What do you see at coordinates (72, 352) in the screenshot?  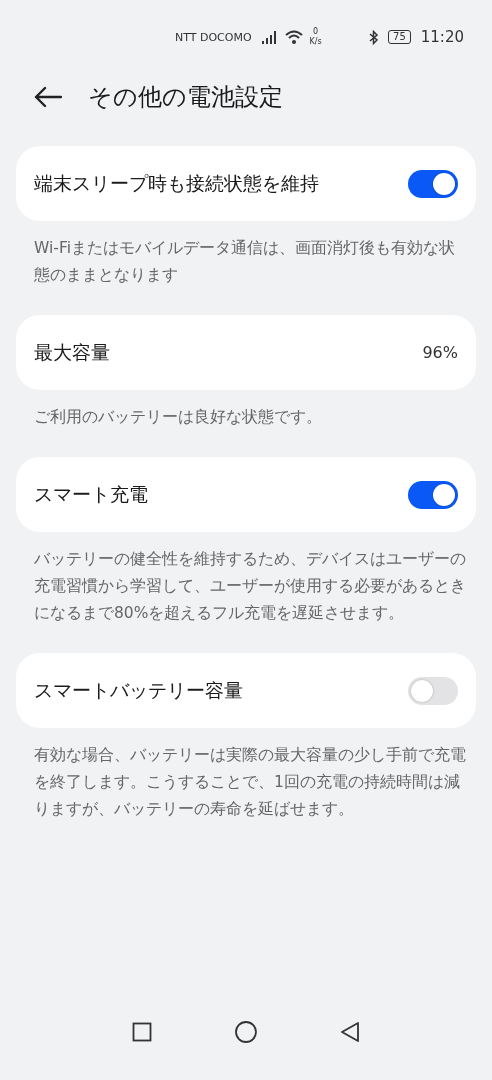 I see `setting-label: 最大容量` at bounding box center [72, 352].